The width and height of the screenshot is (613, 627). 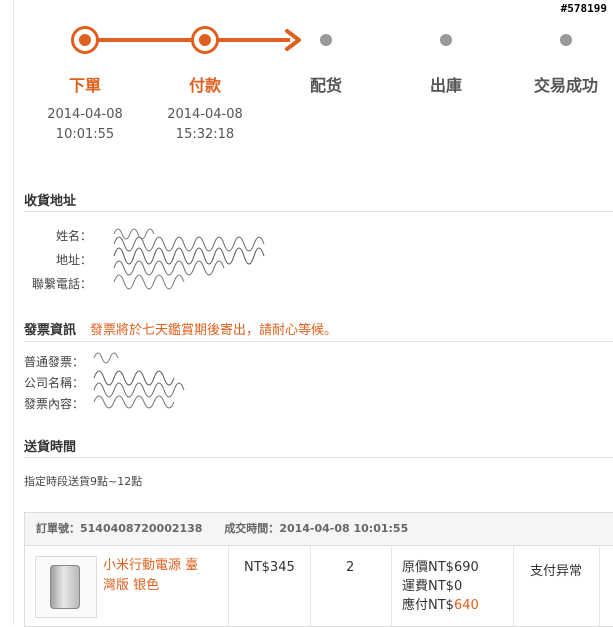 What do you see at coordinates (445, 85) in the screenshot?
I see `step-label-shipped: 出庫` at bounding box center [445, 85].